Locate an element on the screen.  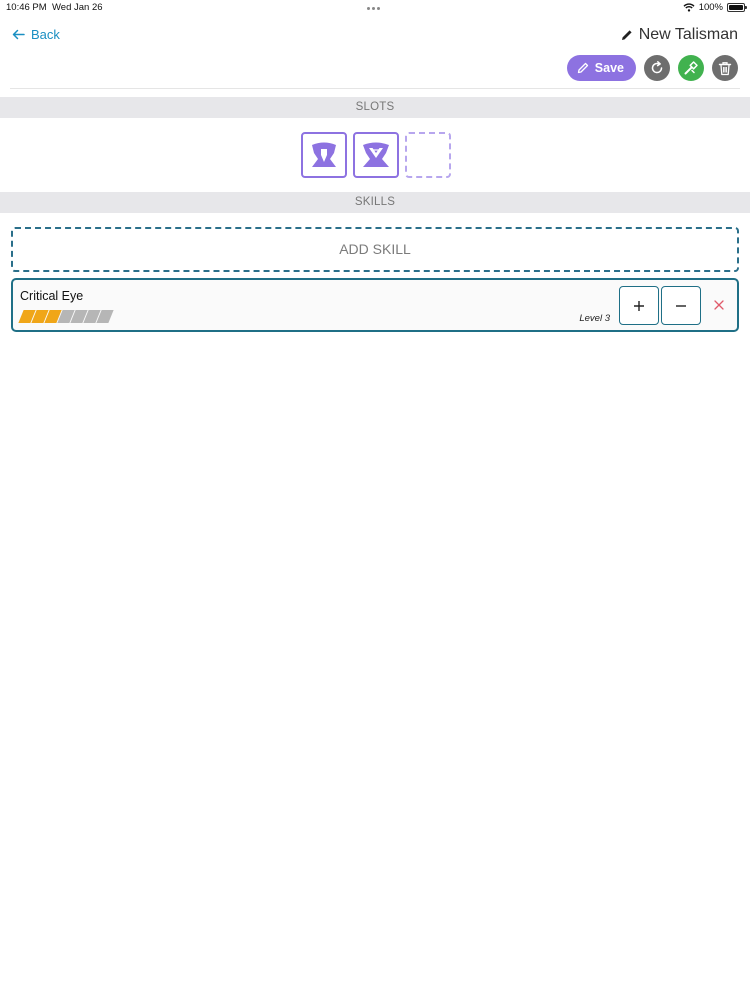
slot-3-empty is located at coordinates (428, 155).